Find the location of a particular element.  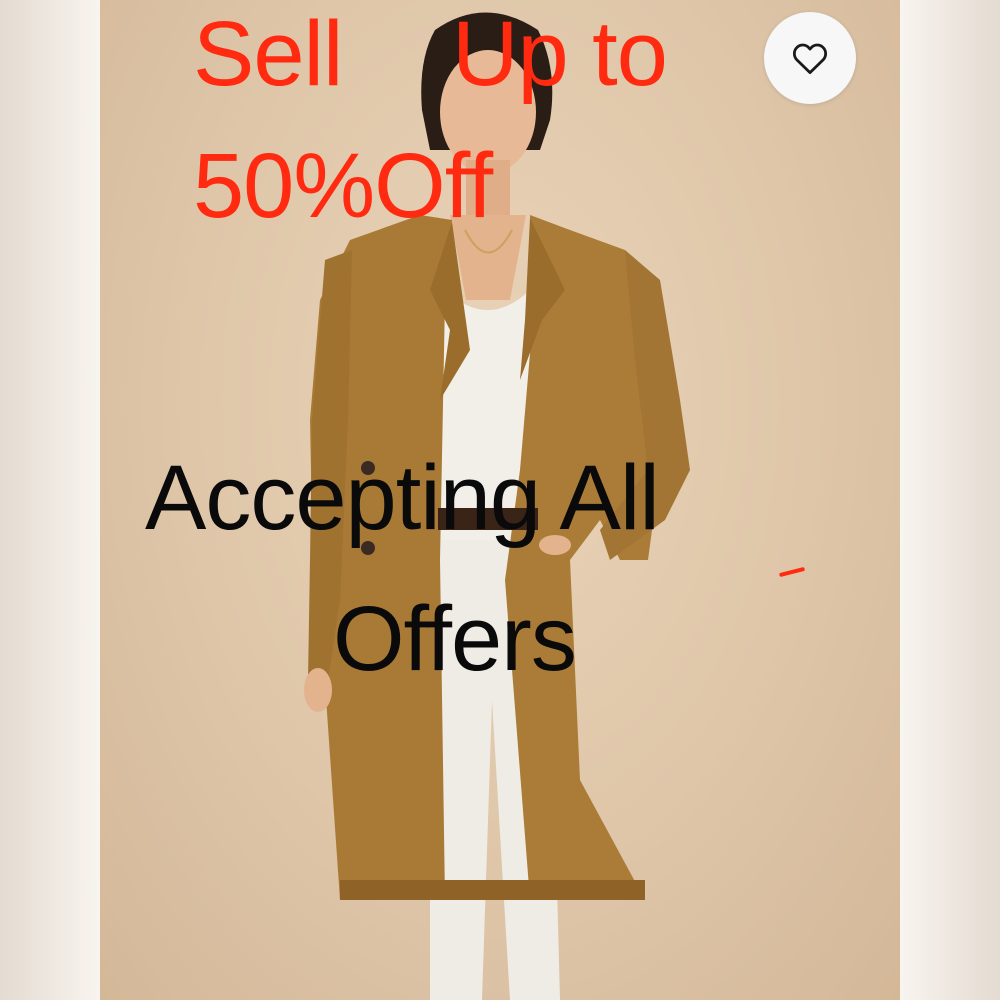

left-blur-border is located at coordinates (50, 500).